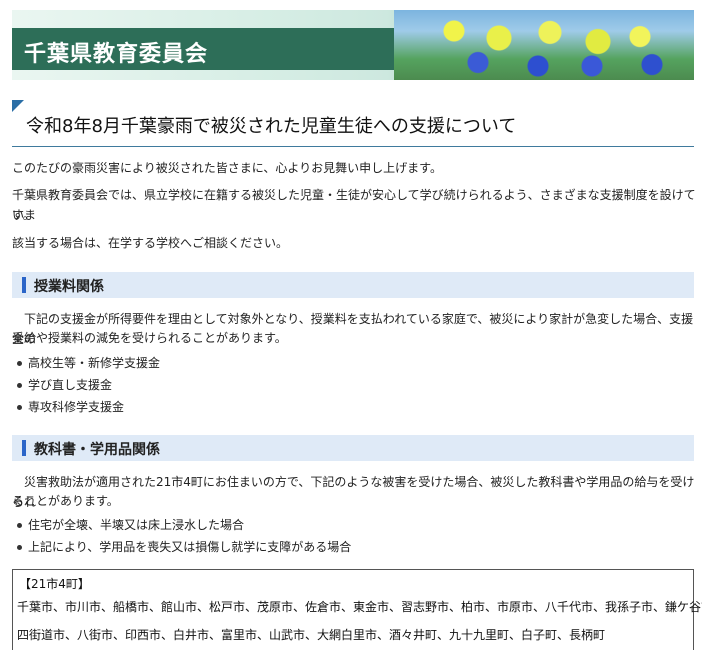 This screenshot has width=702, height=650. I want to click on list-item: 上記により、学用品を喪失又は損傷し就学に支障がある場合, so click(181, 547).